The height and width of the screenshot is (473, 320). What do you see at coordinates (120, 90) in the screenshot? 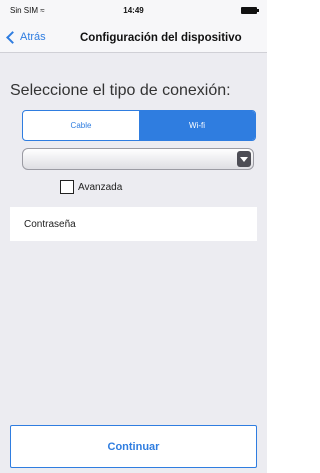
I see `connection-type-prompt: Seleccione el tipo de conexión:` at bounding box center [120, 90].